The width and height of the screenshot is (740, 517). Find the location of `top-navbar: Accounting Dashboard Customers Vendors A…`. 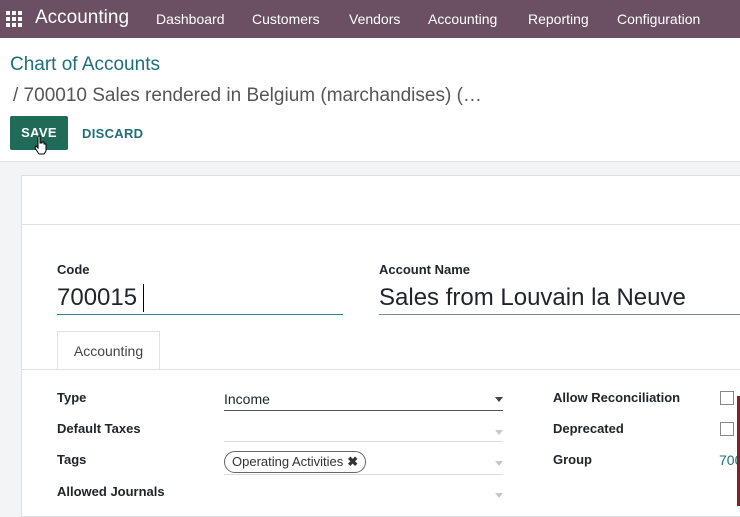

top-navbar: Accounting Dashboard Customers Vendors A… is located at coordinates (370, 19).